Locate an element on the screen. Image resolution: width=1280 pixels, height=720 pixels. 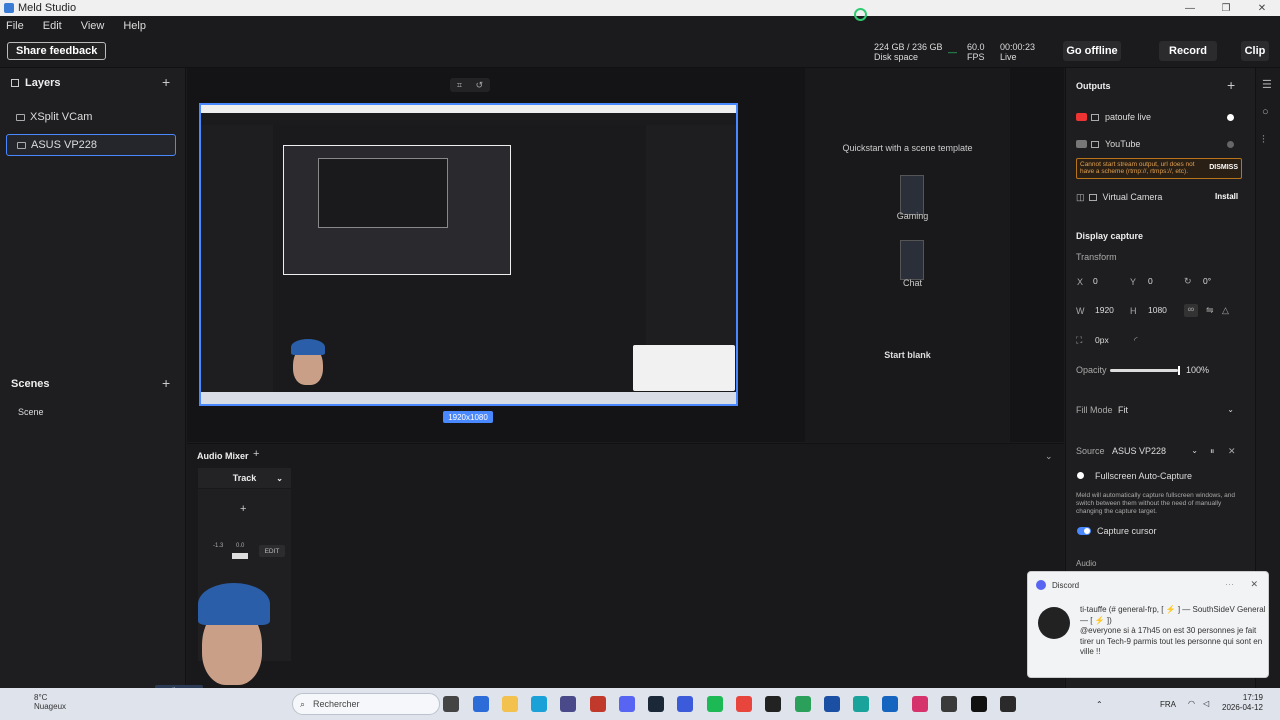
notification-close-button: ✕ is located at coordinates (1254, 584).